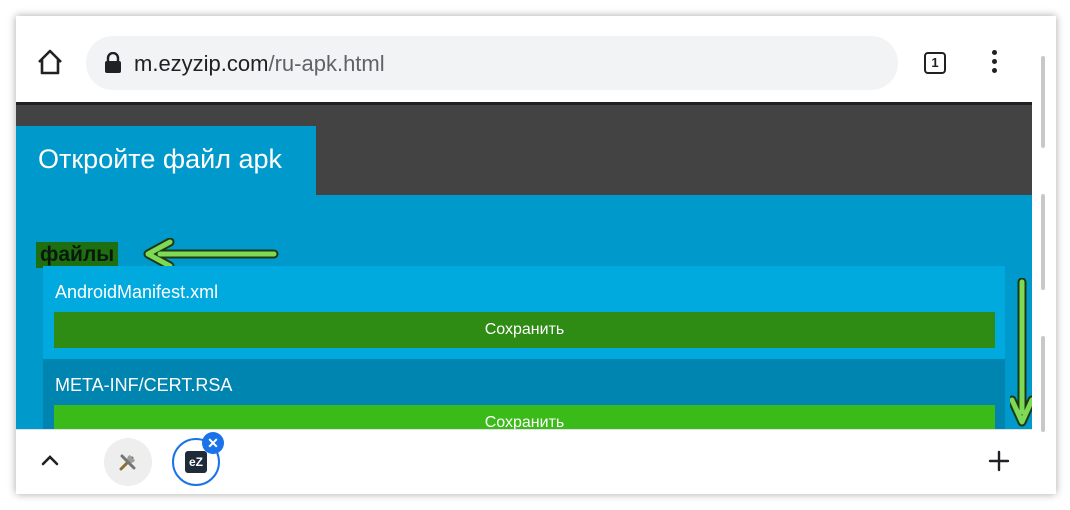  What do you see at coordinates (137, 292) in the screenshot?
I see `file-name: AndroidManifest.xml` at bounding box center [137, 292].